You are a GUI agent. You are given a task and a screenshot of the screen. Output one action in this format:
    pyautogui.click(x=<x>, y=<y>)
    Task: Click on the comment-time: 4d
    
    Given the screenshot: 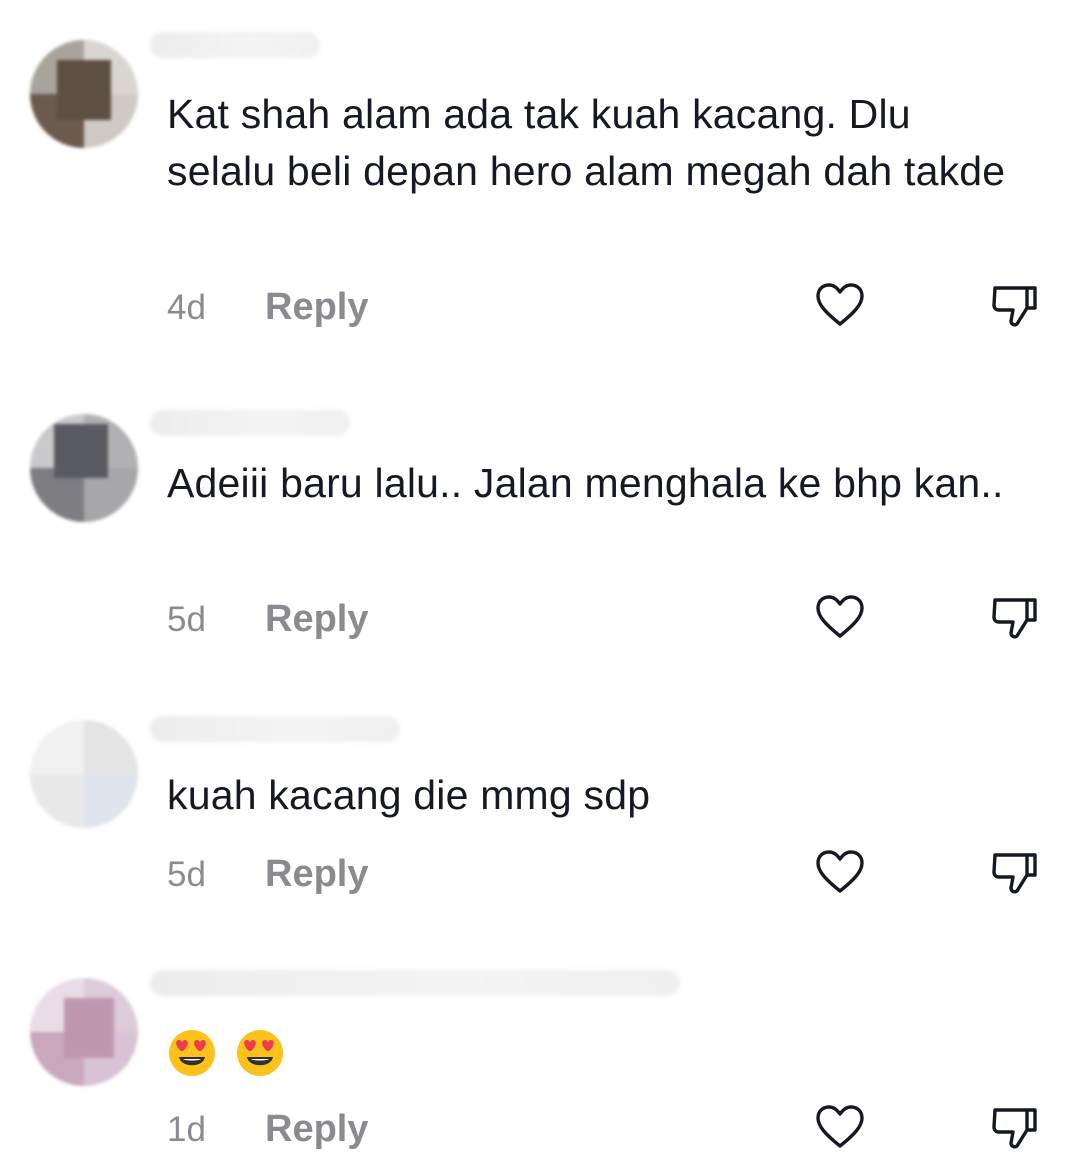 What is the action you would take?
    pyautogui.click(x=186, y=307)
    